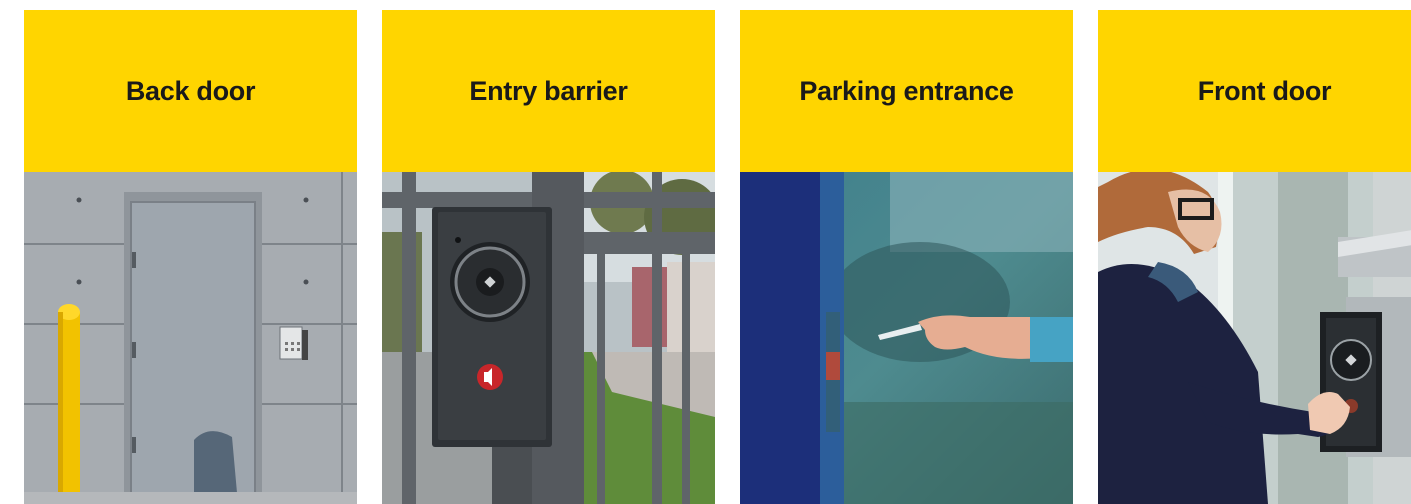 Image resolution: width=1411 pixels, height=504 pixels. I want to click on front-door-image, so click(1254, 338).